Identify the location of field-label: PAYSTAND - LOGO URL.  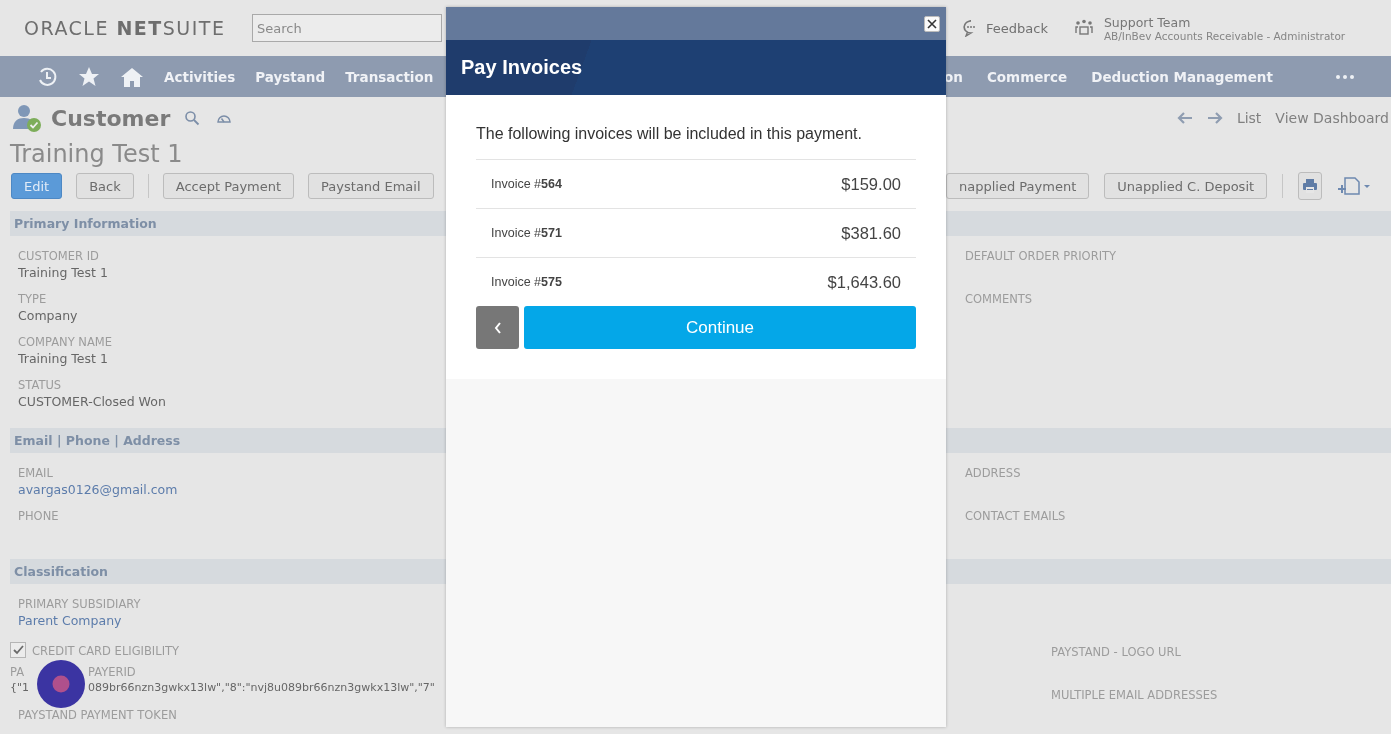
(1116, 651).